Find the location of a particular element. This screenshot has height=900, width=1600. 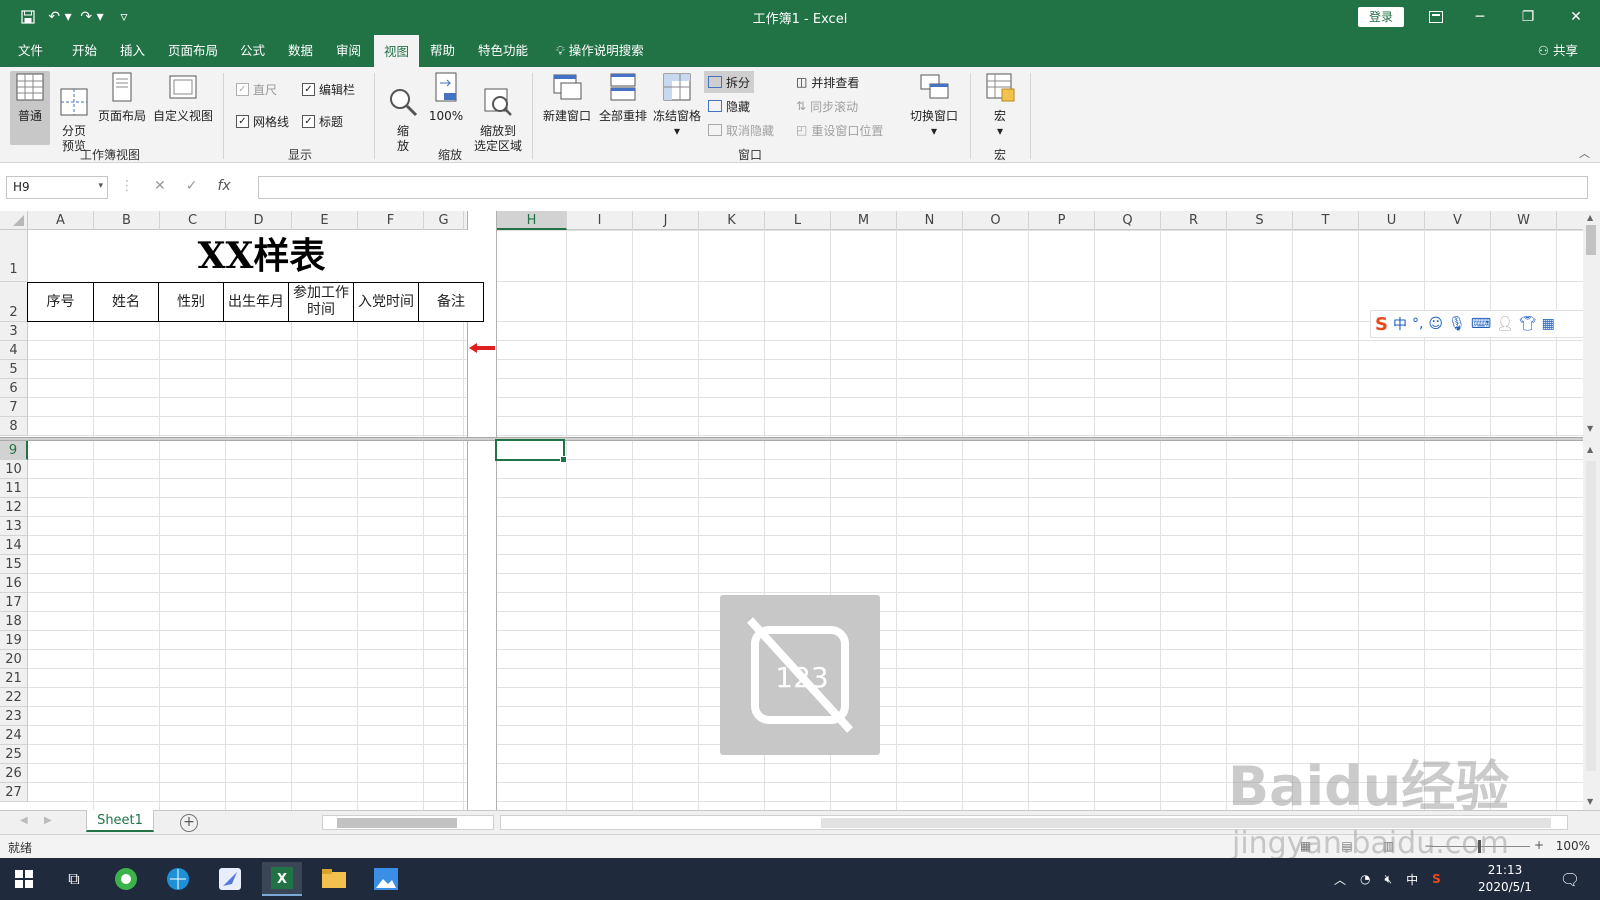

close-icon: ✕ is located at coordinates (1576, 17).